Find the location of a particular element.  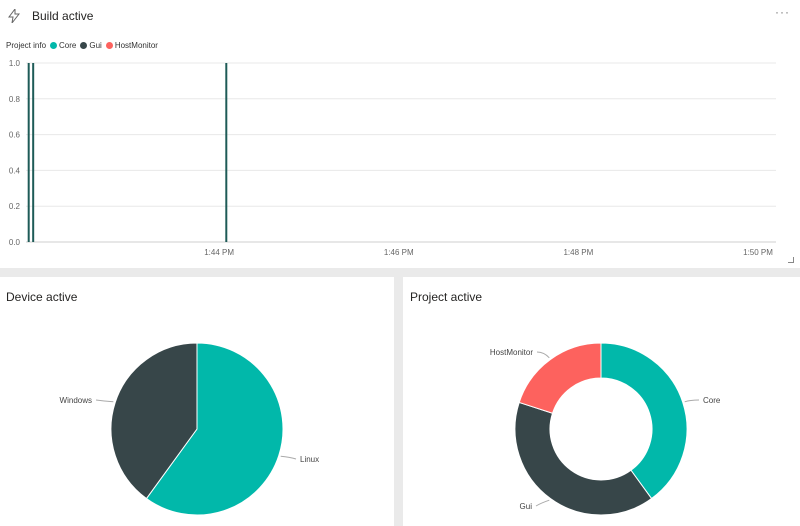

y-tick-label: 0.2 is located at coordinates (15, 206).